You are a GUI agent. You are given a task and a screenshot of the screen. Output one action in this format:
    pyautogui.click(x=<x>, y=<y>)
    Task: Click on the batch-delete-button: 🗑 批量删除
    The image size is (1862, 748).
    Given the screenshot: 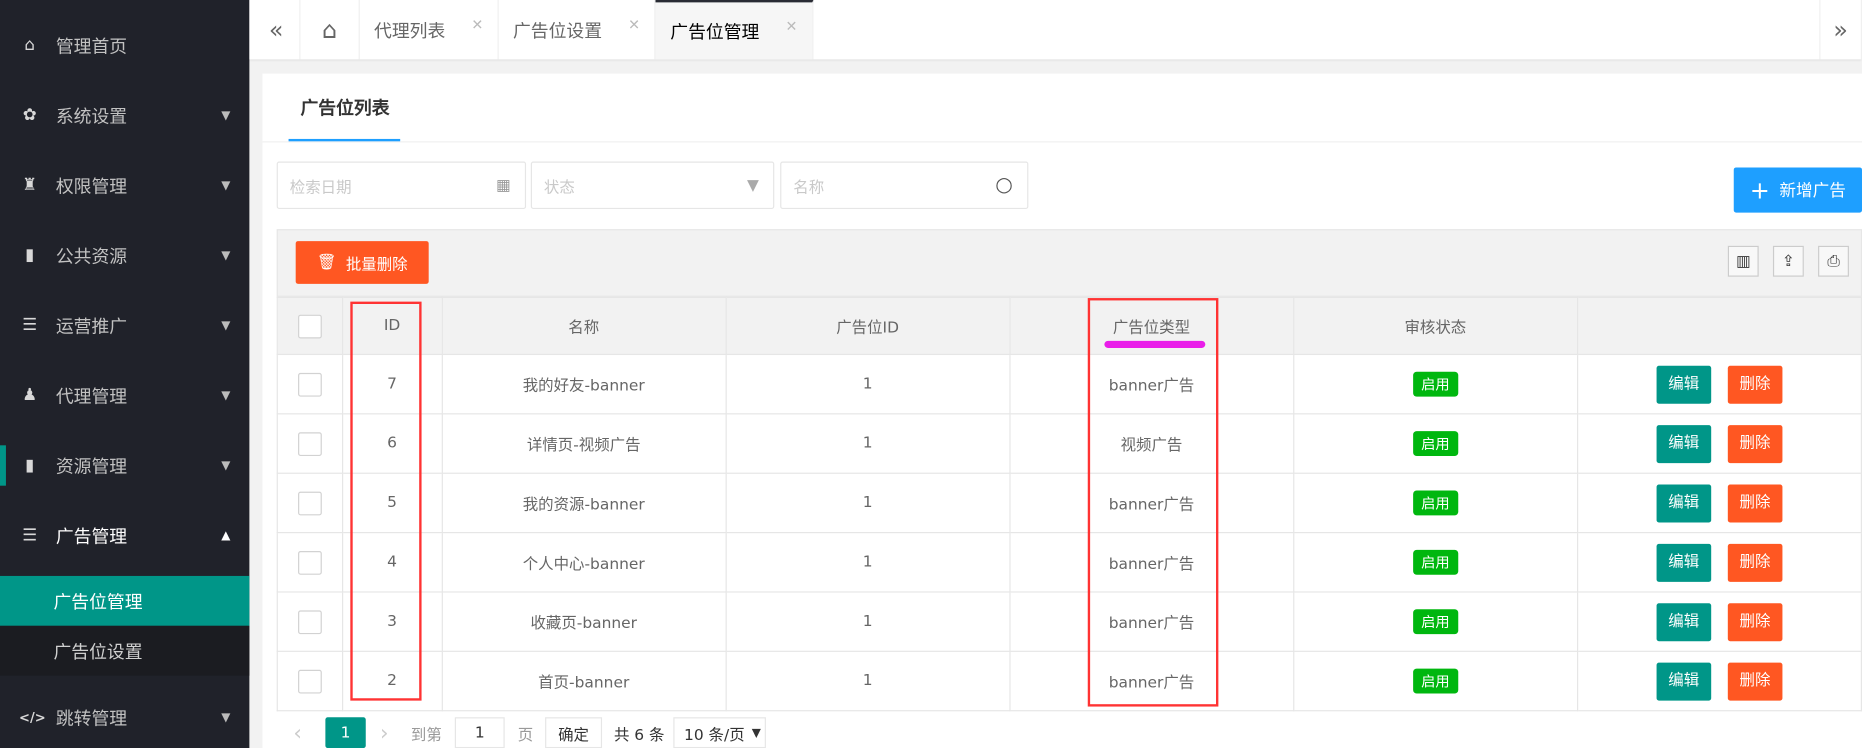 What is the action you would take?
    pyautogui.click(x=362, y=262)
    